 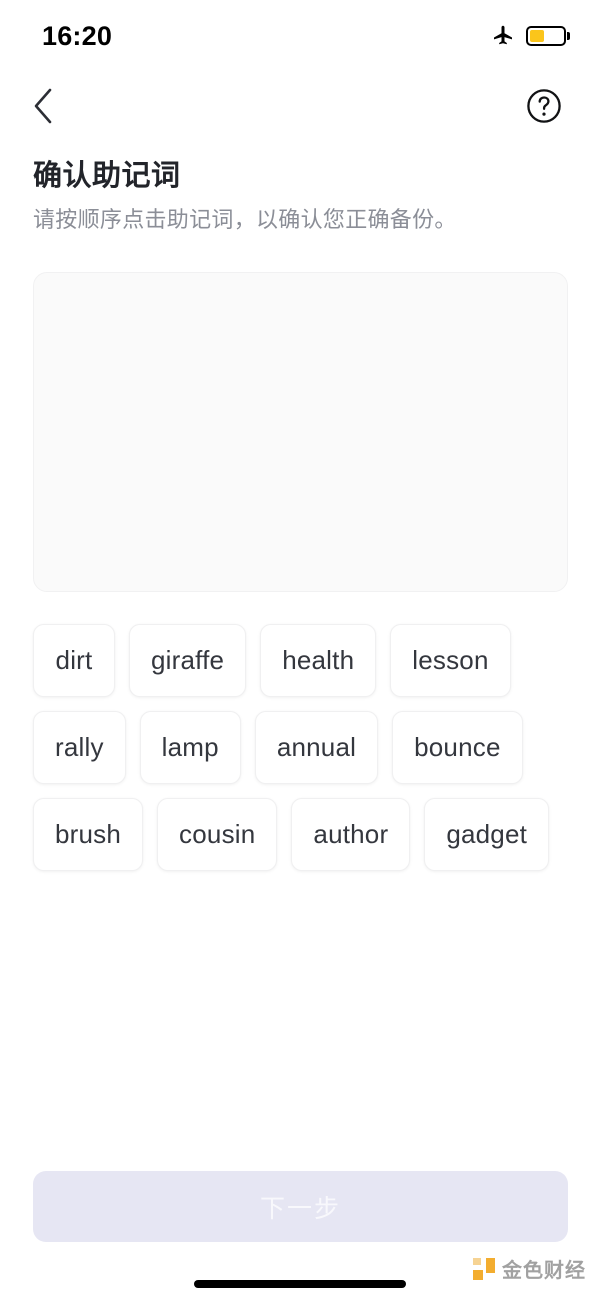 I want to click on word-chip: rally, so click(x=79, y=747).